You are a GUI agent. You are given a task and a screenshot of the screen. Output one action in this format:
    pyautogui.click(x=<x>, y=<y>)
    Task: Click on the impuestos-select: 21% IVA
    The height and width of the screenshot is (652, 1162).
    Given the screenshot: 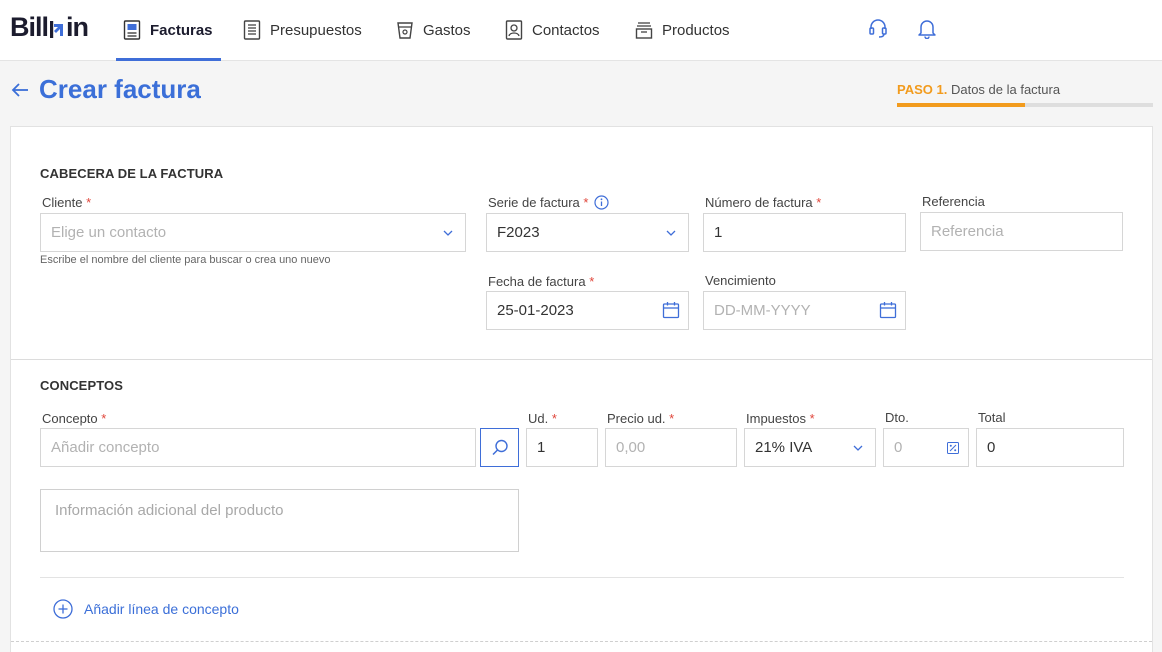 What is the action you would take?
    pyautogui.click(x=810, y=447)
    